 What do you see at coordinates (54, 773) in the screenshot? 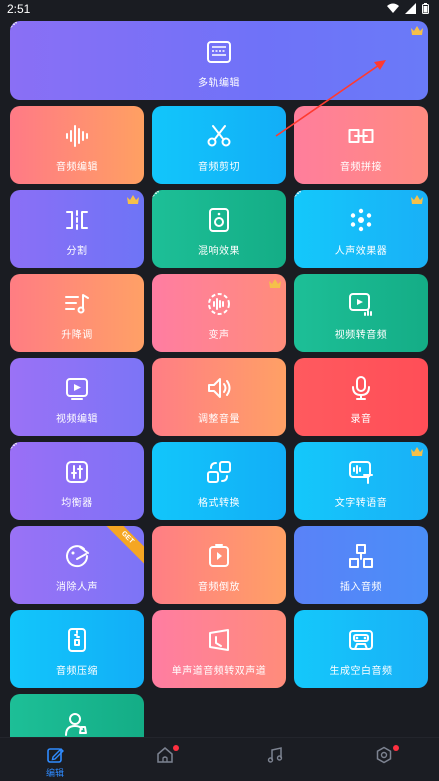
I see `nav-edit-label: 编辑` at bounding box center [54, 773].